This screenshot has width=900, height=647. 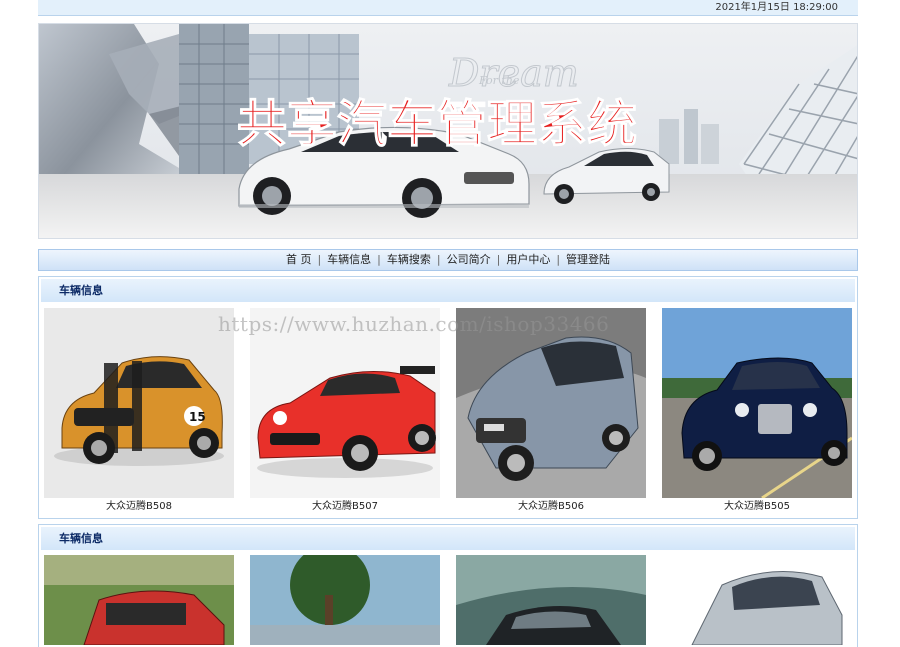 I want to click on nav-admin-login: 管理登陆, so click(x=588, y=259).